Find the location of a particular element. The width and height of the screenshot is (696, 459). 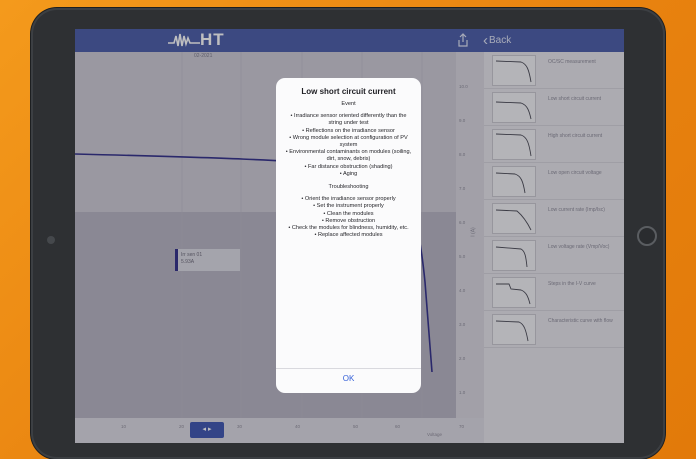

event-heading: Event is located at coordinates (348, 104).